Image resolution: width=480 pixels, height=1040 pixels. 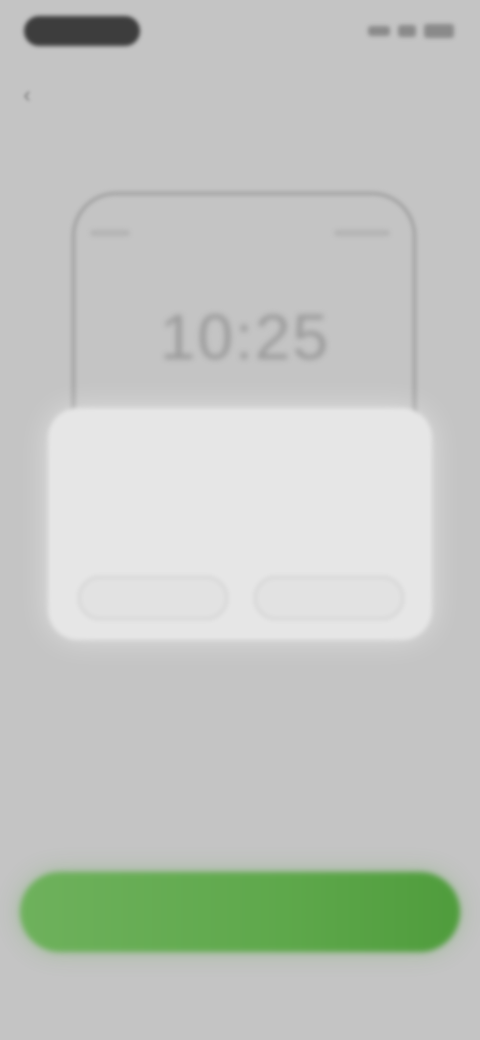 I want to click on battery-icon, so click(x=439, y=31).